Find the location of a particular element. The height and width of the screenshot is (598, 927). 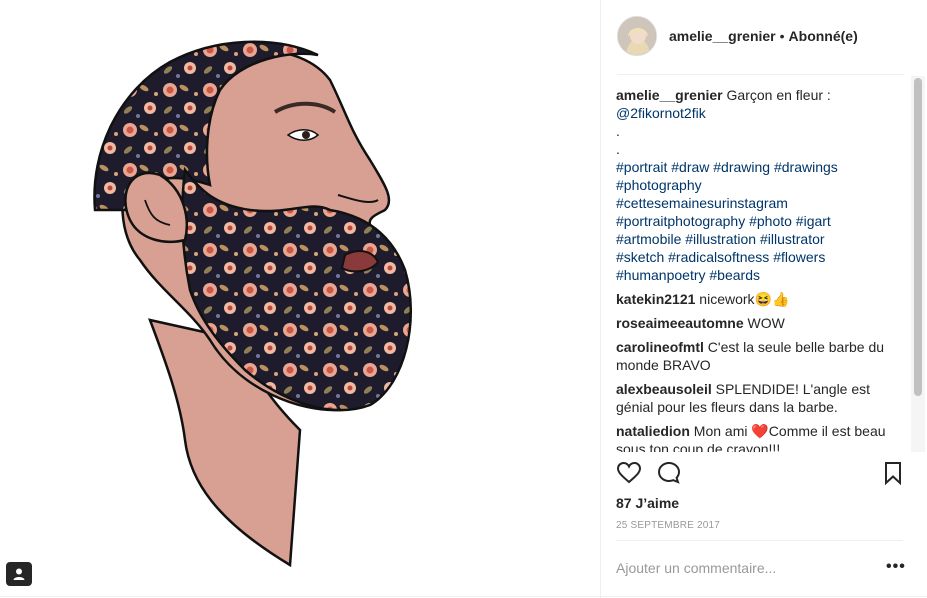

tagged-users-button is located at coordinates (19, 574).